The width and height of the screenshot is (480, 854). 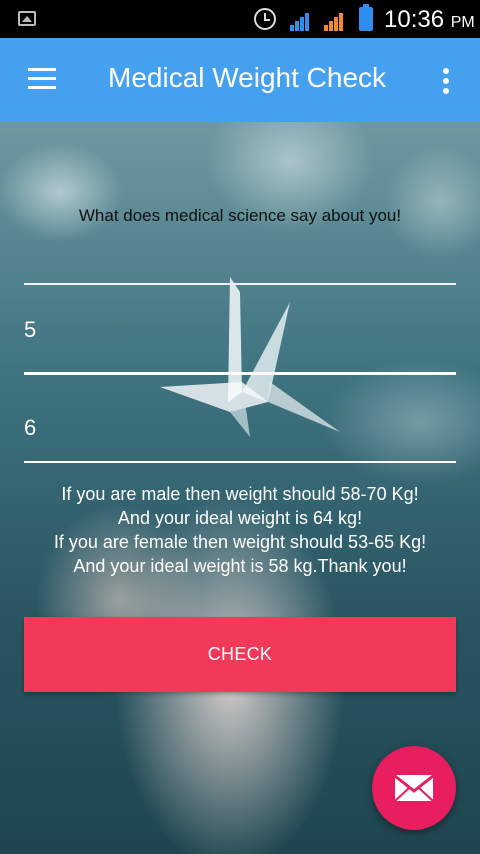 What do you see at coordinates (247, 77) in the screenshot?
I see `app-title: Medical Weight Check` at bounding box center [247, 77].